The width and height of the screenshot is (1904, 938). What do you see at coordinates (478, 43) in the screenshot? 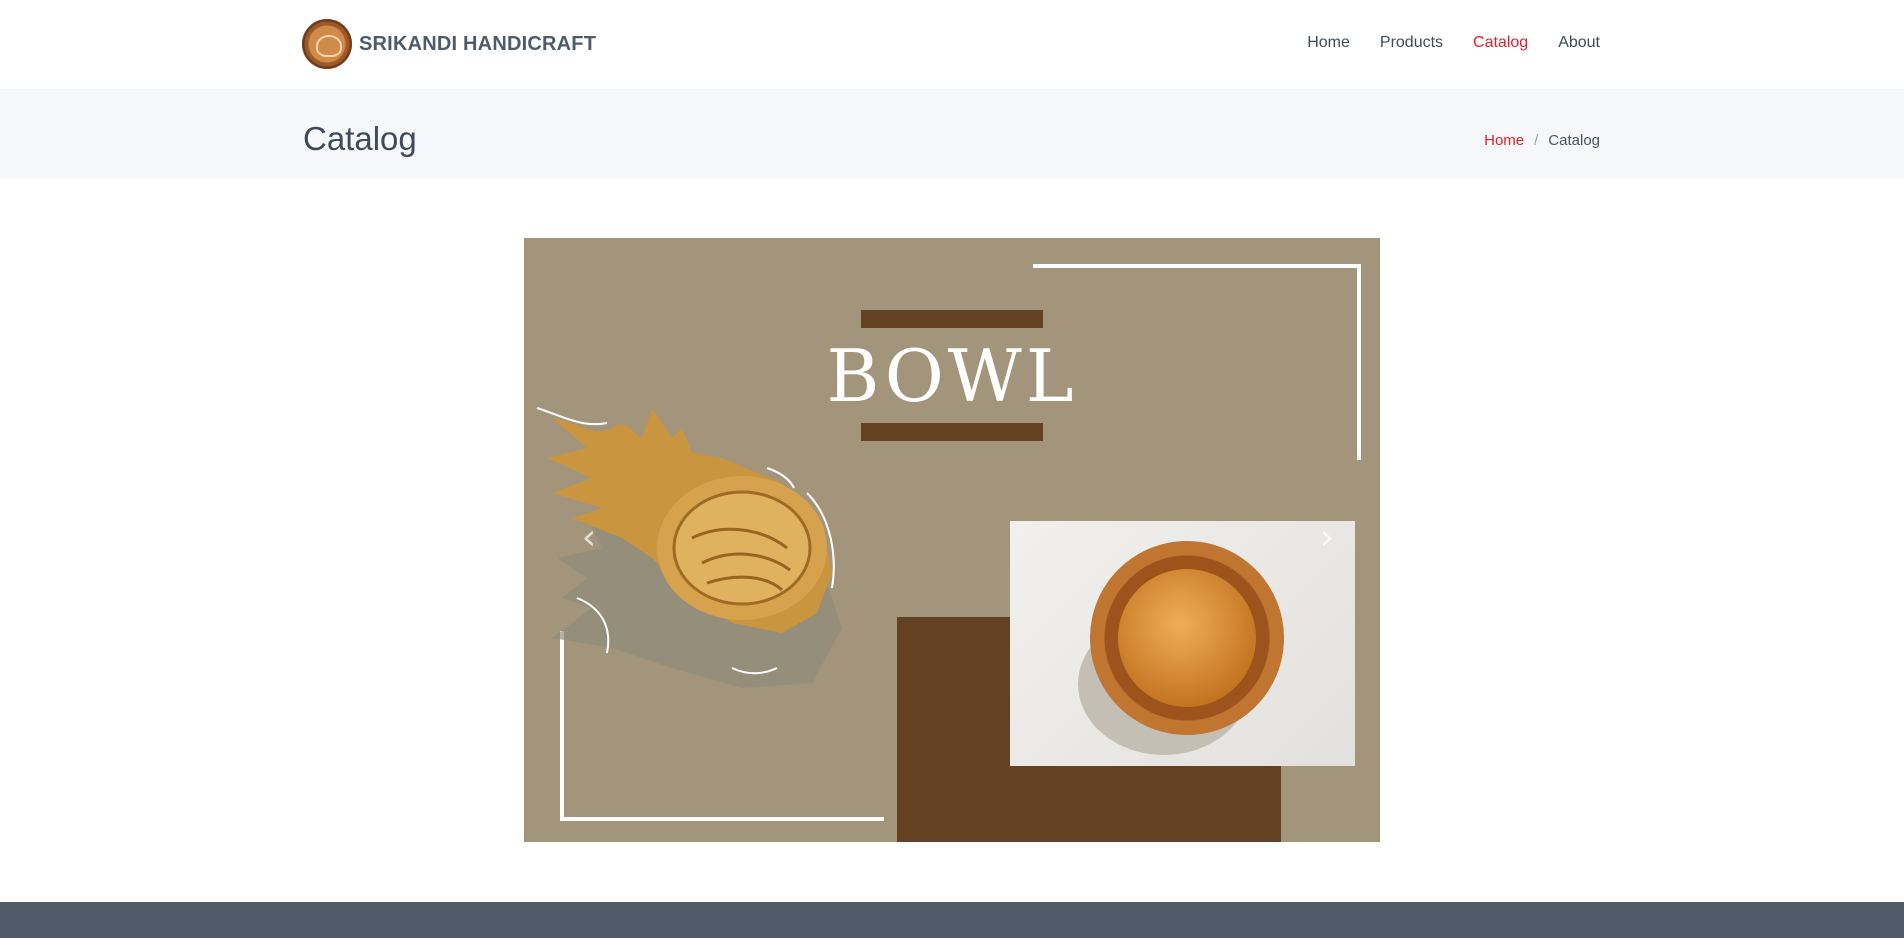
I see `brand-name: SRIKANDI HANDICRAFT` at bounding box center [478, 43].